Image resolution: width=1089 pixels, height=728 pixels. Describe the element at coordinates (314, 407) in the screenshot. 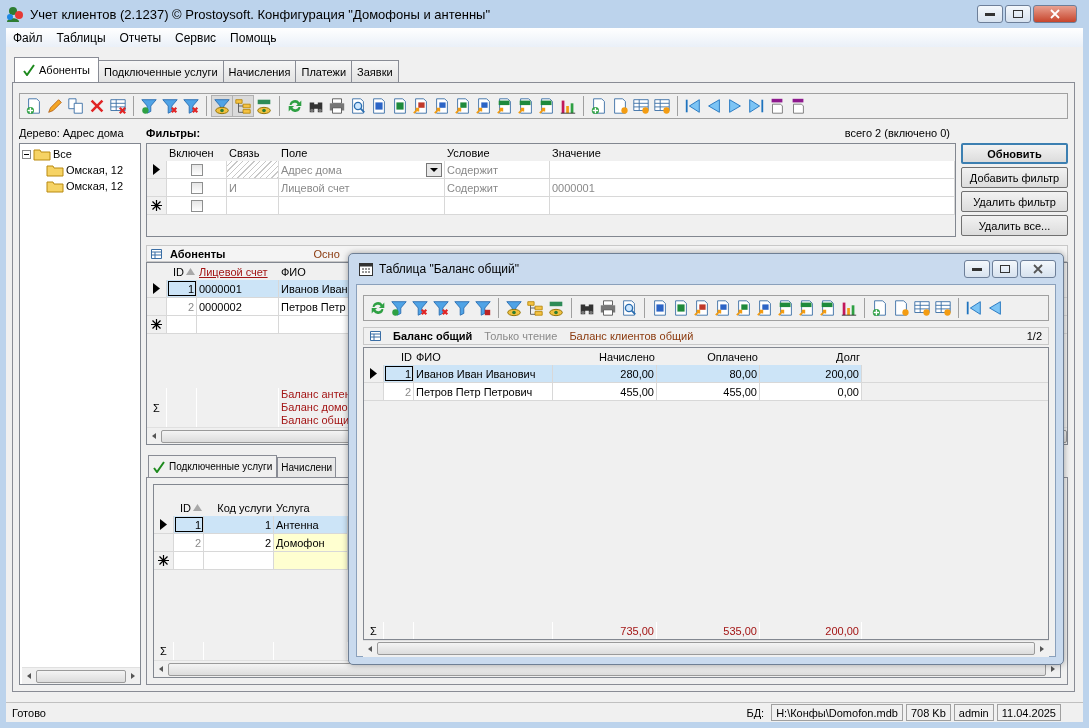

I see `total-label: Баланс домо` at that location.